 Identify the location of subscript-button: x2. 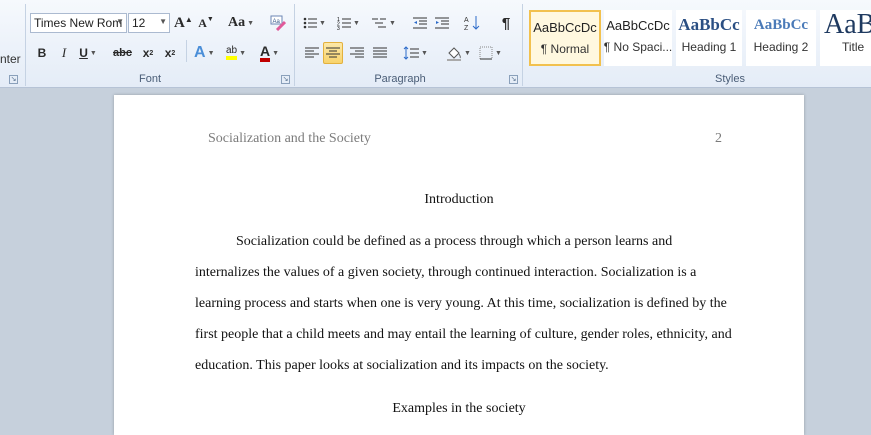
(148, 53).